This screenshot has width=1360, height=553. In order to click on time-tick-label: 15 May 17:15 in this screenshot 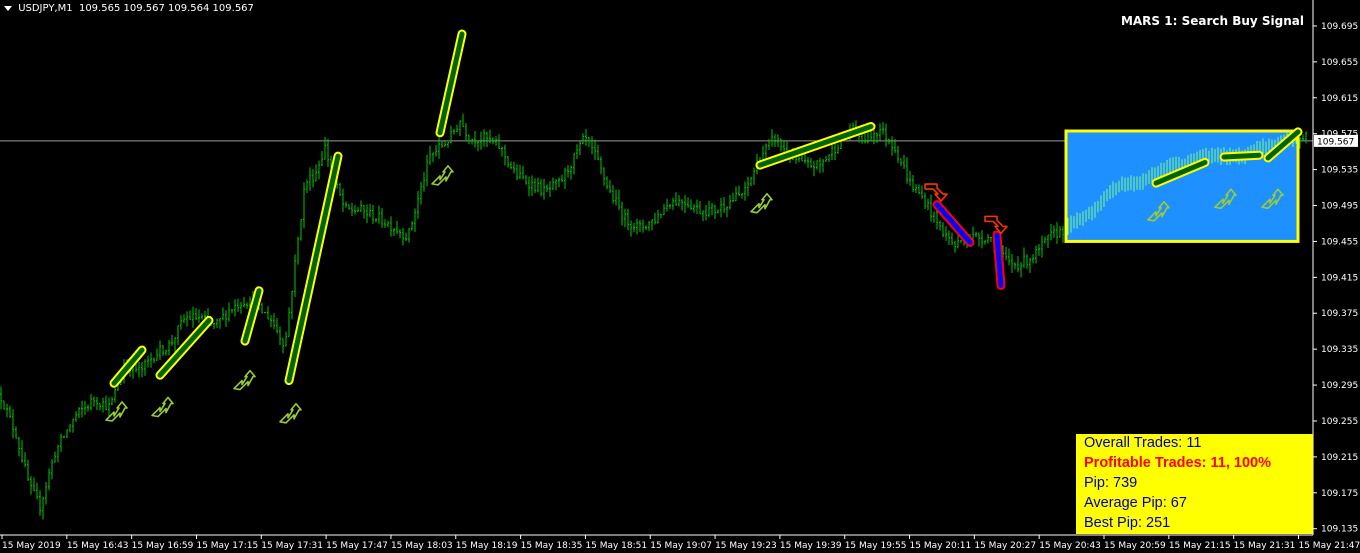, I will do `click(227, 546)`.